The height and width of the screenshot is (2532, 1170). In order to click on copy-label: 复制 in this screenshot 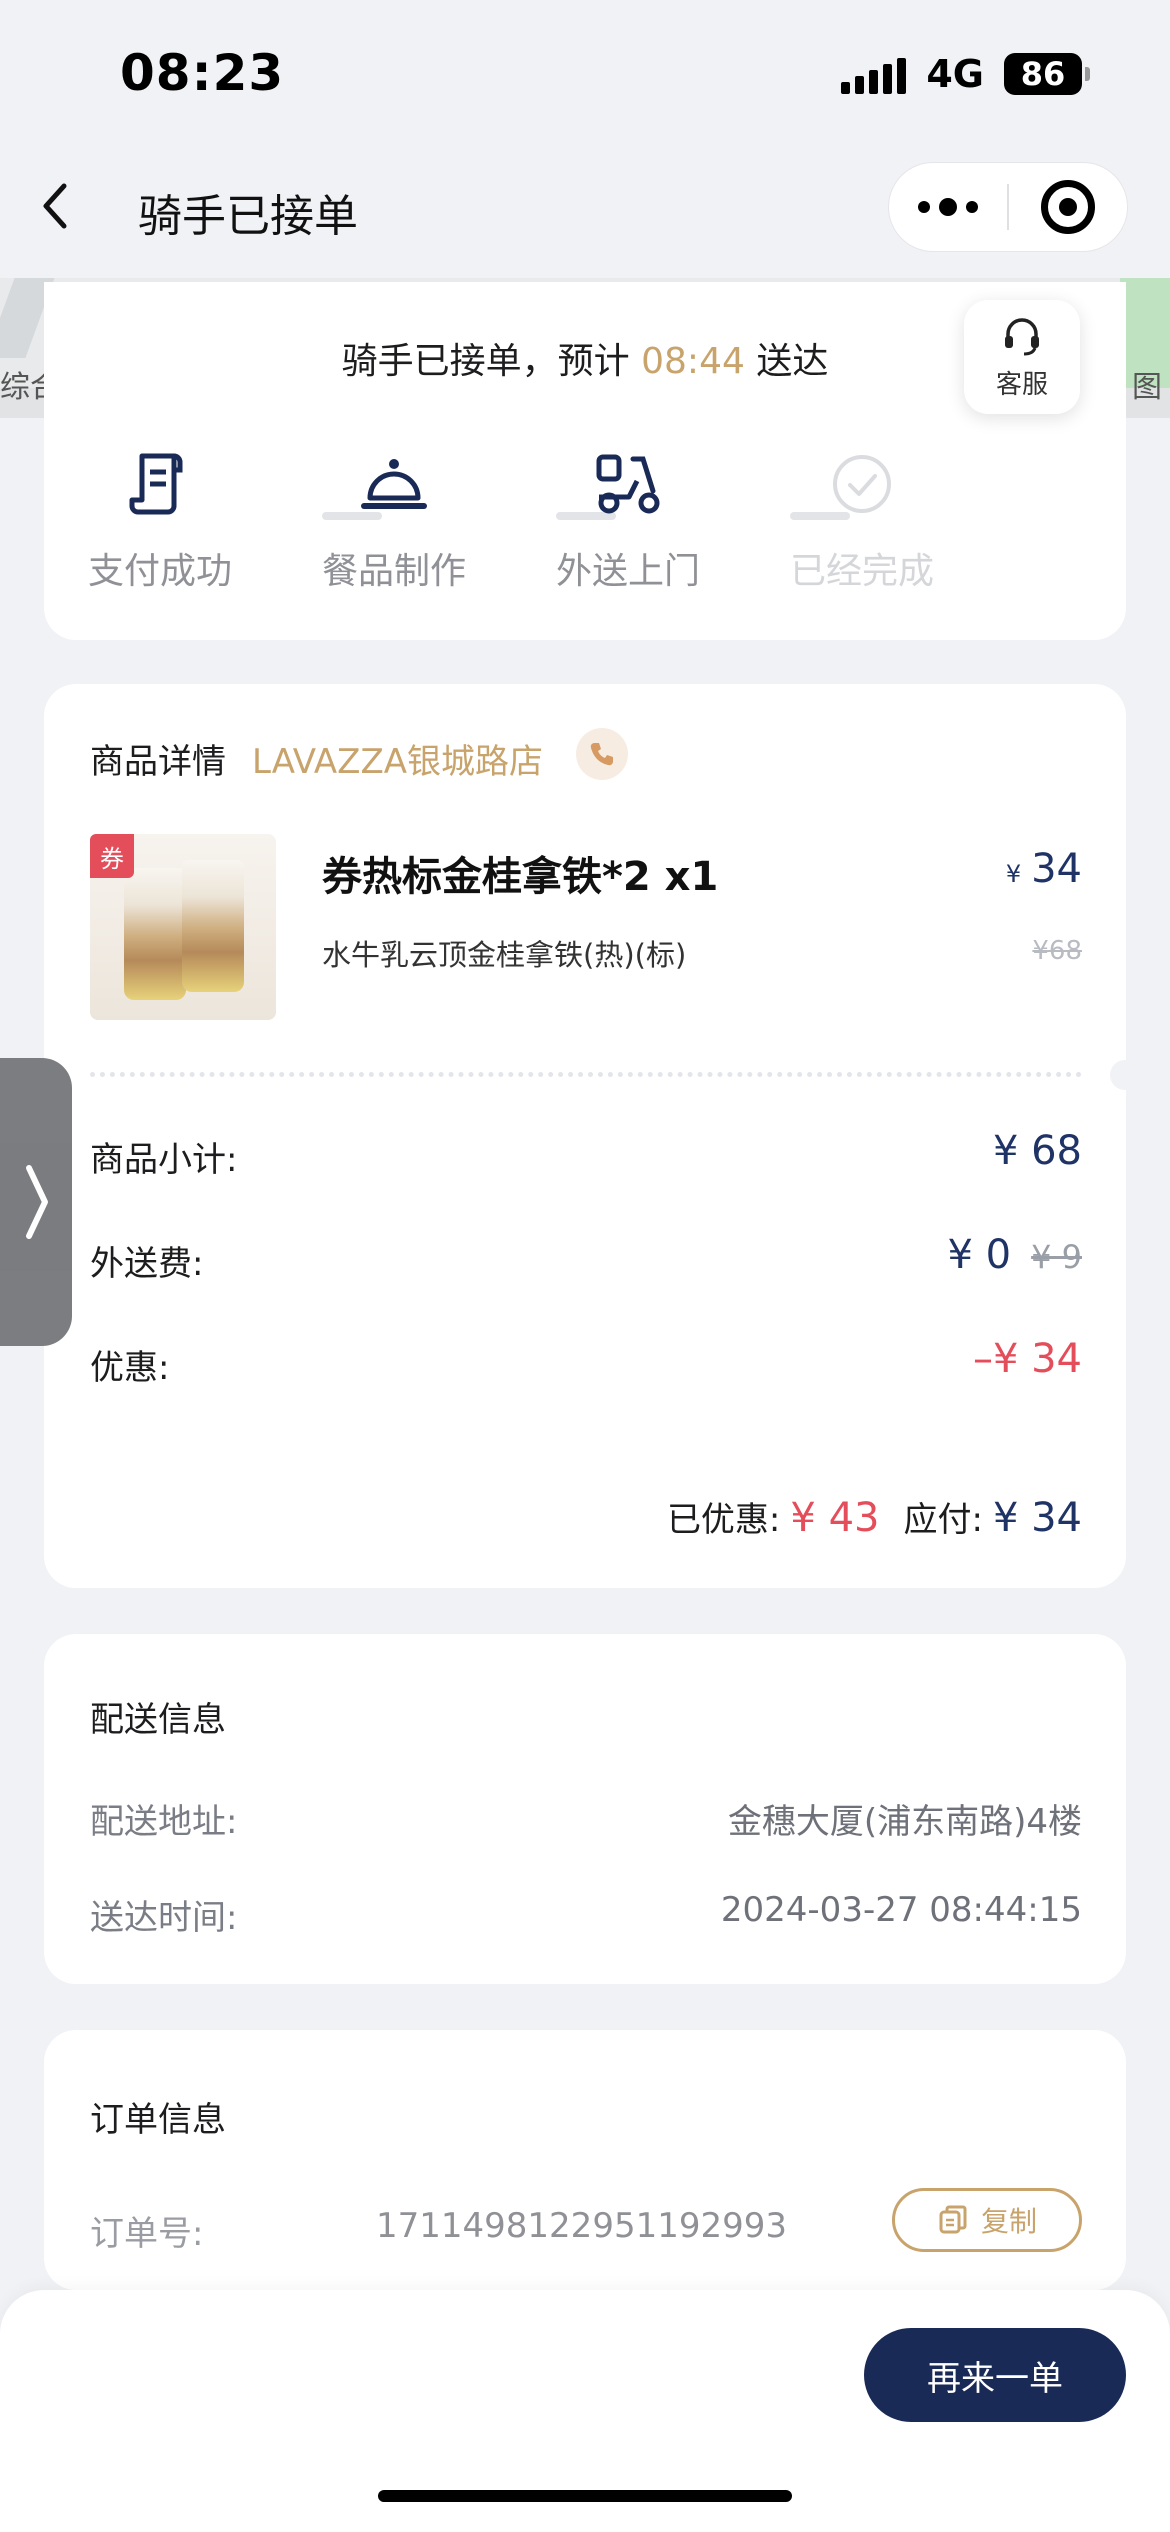, I will do `click(1008, 2221)`.